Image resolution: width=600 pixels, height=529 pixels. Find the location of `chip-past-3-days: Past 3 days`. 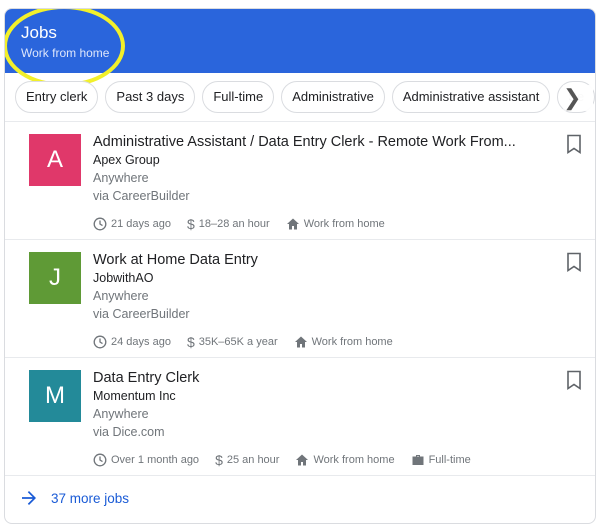

chip-past-3-days: Past 3 days is located at coordinates (150, 97).